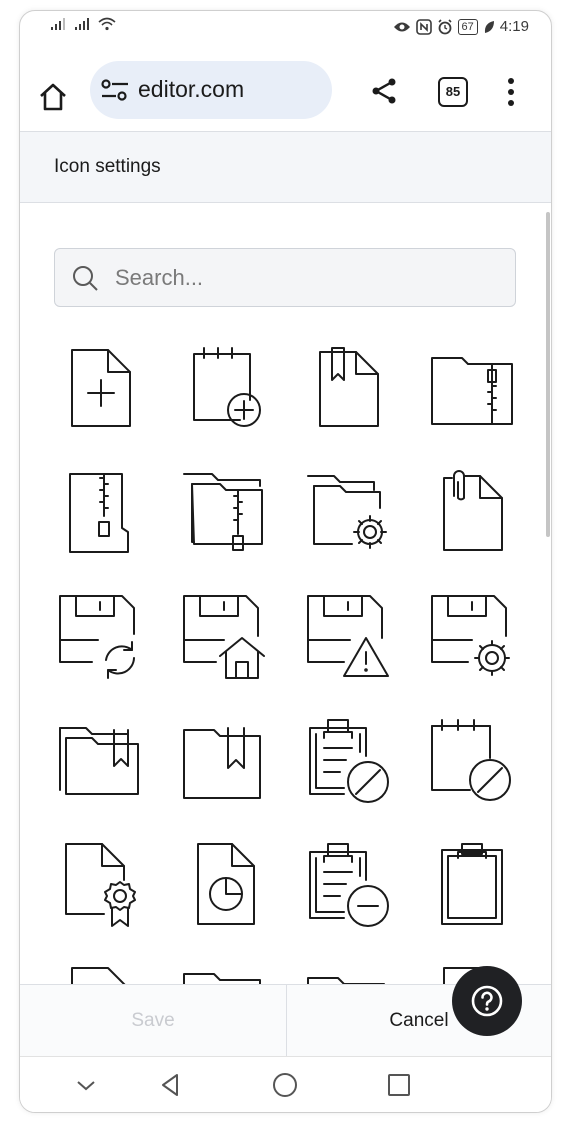 The width and height of the screenshot is (570, 1140). I want to click on recents-icon, so click(399, 1085).